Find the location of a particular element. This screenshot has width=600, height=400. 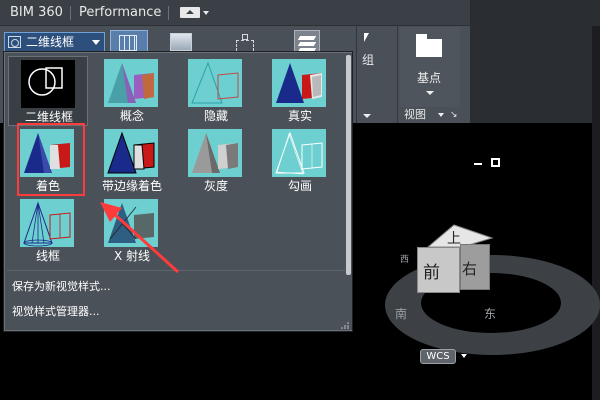

gallery-item-realistic: 真实 is located at coordinates (300, 91).